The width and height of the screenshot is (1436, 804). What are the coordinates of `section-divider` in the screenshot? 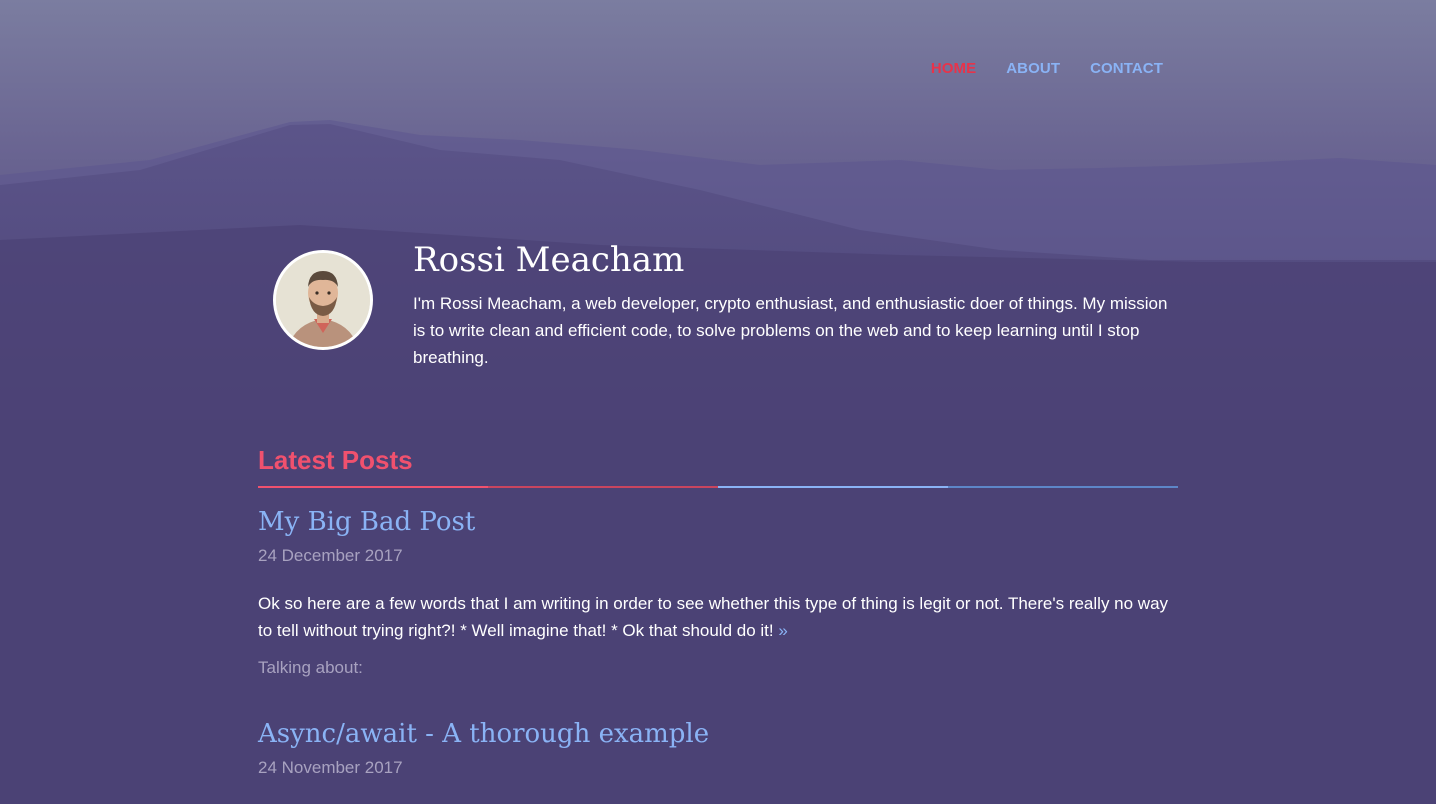 It's located at (718, 487).